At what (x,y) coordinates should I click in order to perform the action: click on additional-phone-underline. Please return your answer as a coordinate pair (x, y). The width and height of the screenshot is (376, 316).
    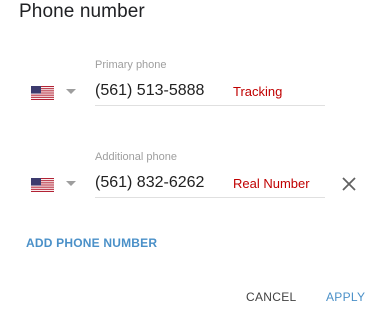
    Looking at the image, I should click on (210, 197).